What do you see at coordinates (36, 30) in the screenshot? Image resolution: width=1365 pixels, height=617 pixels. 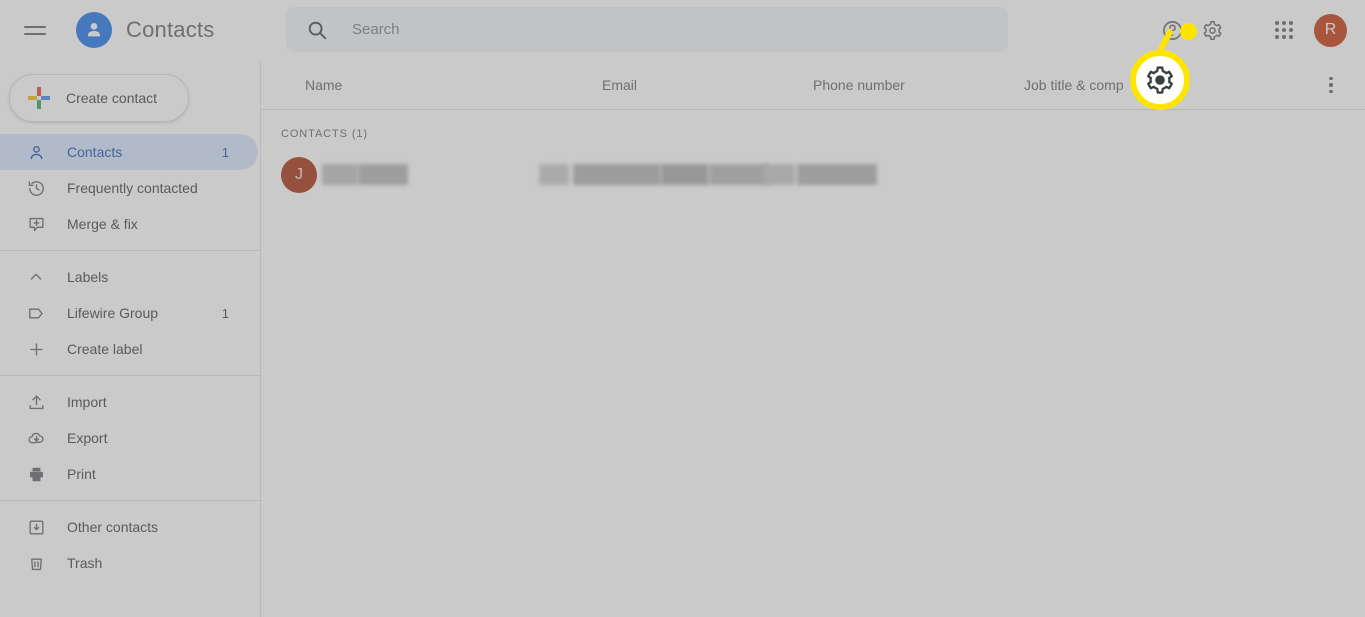 I see `hamburger-menu-icon` at bounding box center [36, 30].